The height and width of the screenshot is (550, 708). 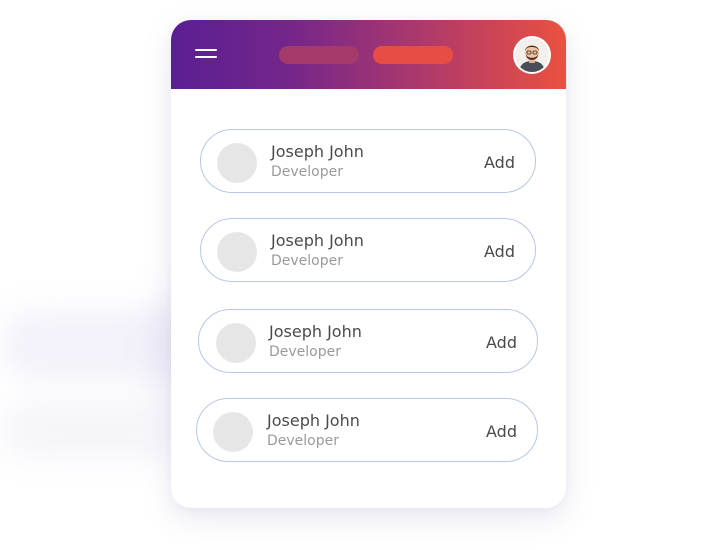 I want to click on nav-pill-secondary, so click(x=413, y=55).